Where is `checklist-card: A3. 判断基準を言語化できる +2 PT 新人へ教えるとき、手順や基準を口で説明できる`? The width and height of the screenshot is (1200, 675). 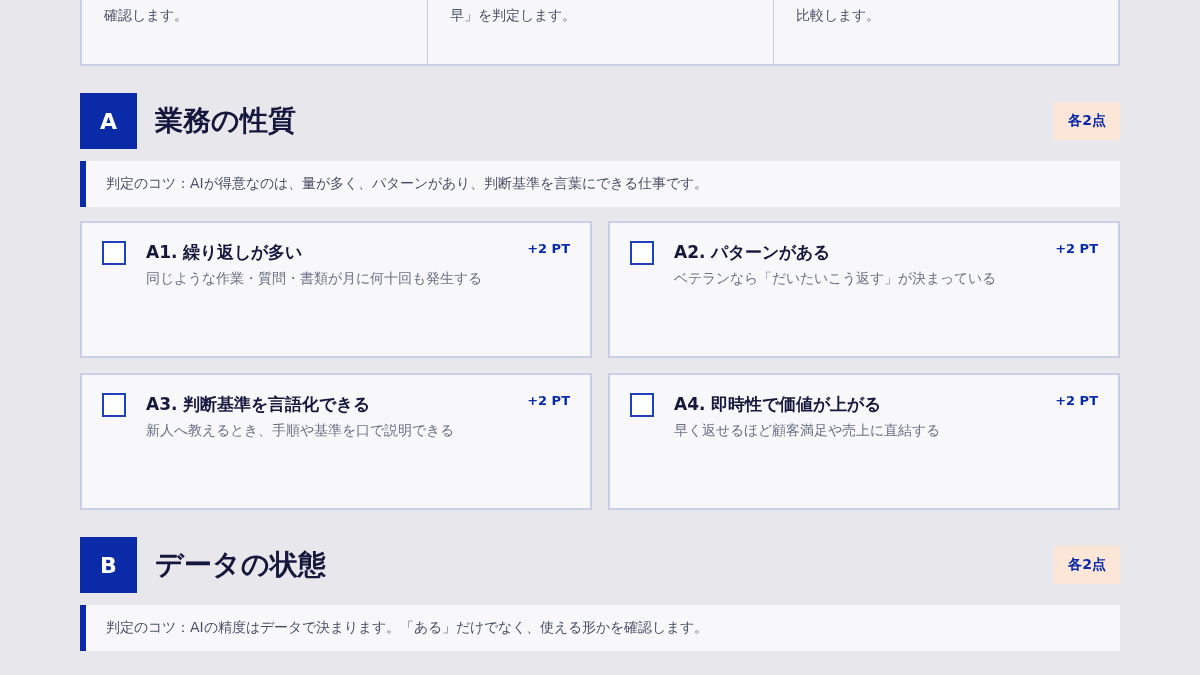 checklist-card: A3. 判断基準を言語化できる +2 PT 新人へ教えるとき、手順や基準を口で説明できる is located at coordinates (336, 441).